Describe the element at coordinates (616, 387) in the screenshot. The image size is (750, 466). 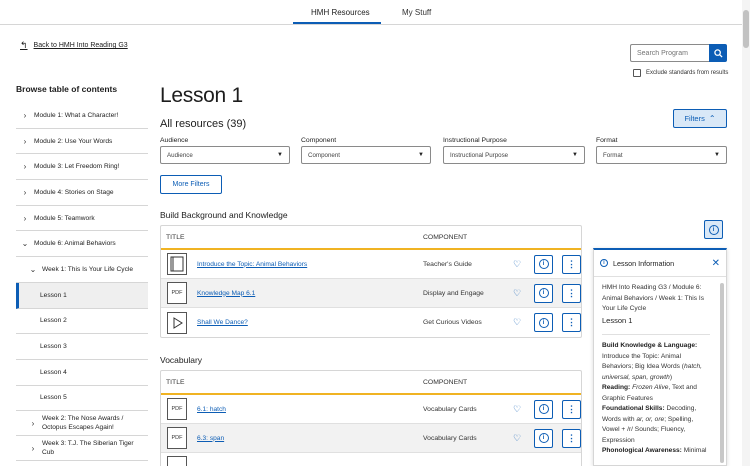
I see `reading-label: Reading:` at that location.